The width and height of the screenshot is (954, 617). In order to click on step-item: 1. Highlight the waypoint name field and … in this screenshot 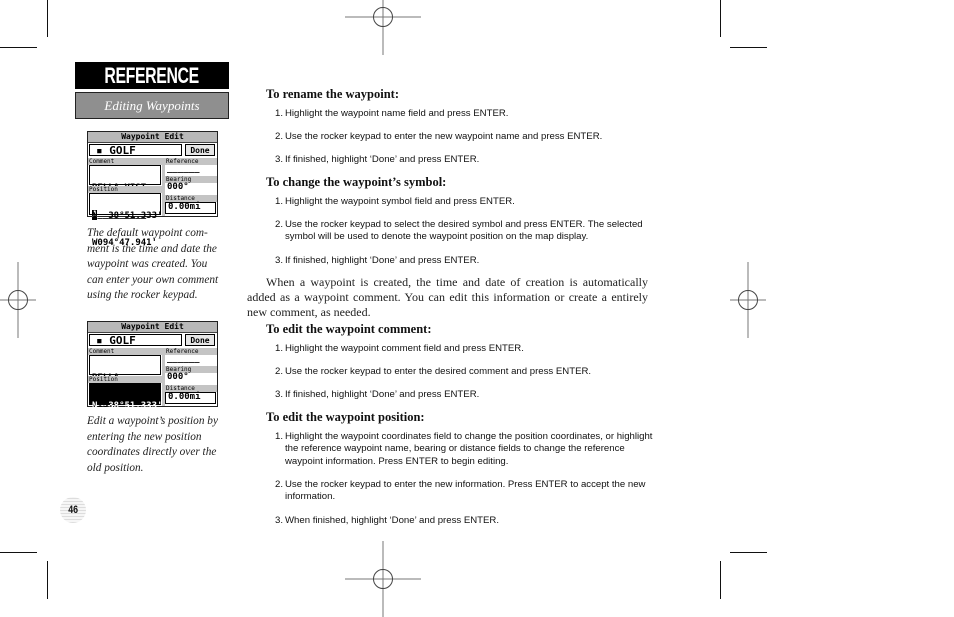, I will do `click(392, 113)`.